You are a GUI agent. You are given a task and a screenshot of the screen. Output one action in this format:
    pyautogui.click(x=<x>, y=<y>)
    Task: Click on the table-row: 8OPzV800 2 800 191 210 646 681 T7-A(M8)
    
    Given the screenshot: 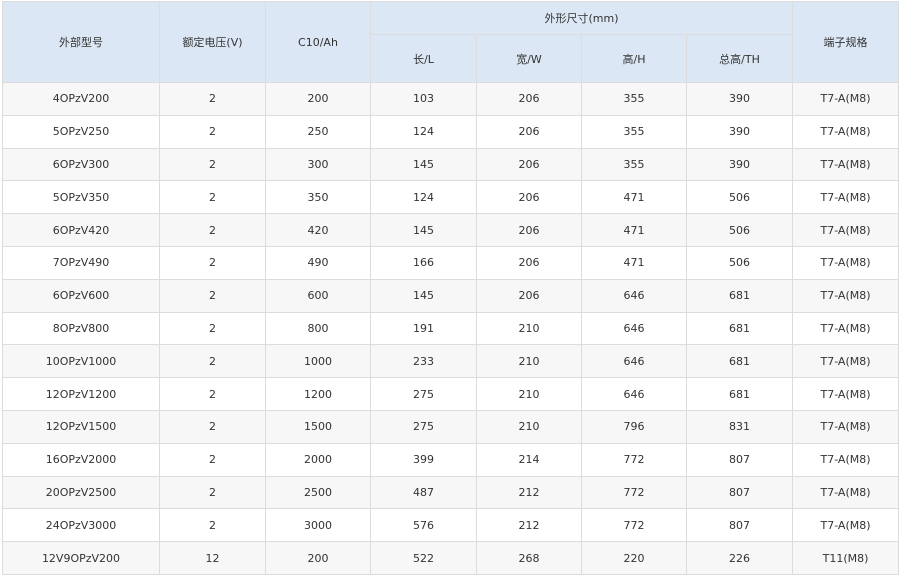 What is the action you would take?
    pyautogui.click(x=451, y=328)
    